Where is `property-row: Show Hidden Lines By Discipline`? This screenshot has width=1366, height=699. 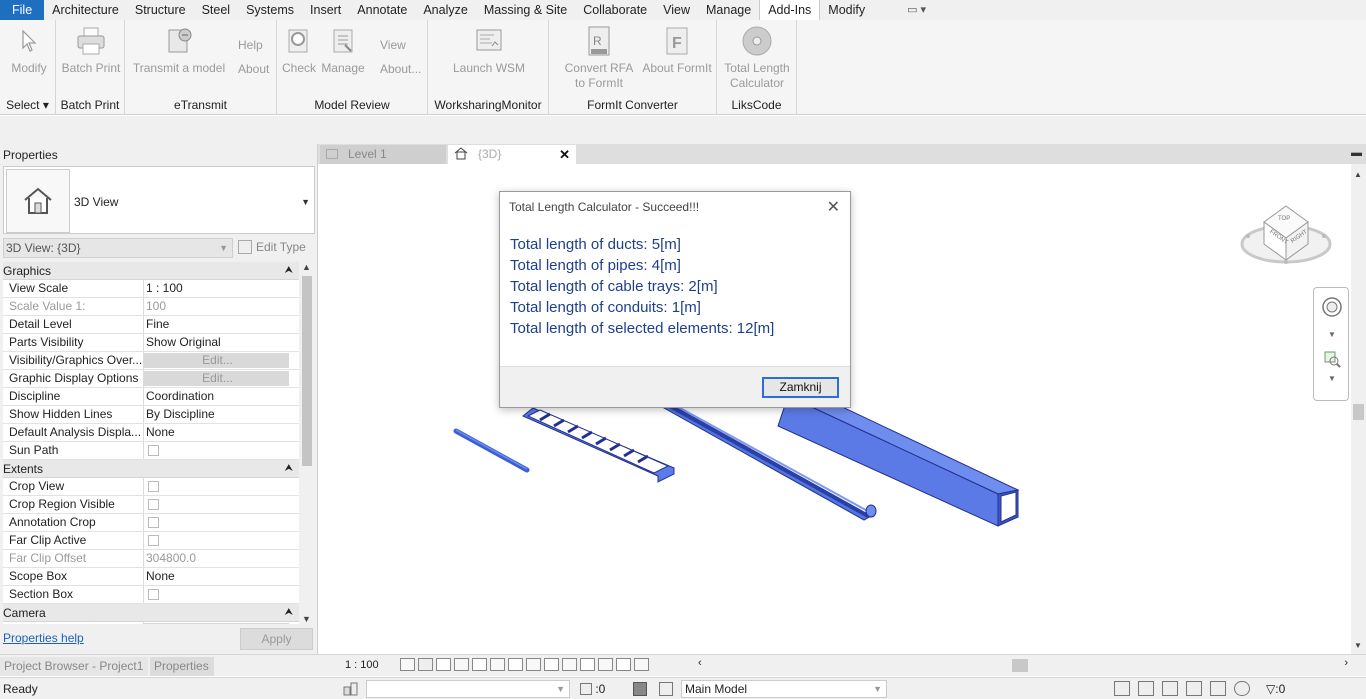 property-row: Show Hidden Lines By Discipline is located at coordinates (151, 415).